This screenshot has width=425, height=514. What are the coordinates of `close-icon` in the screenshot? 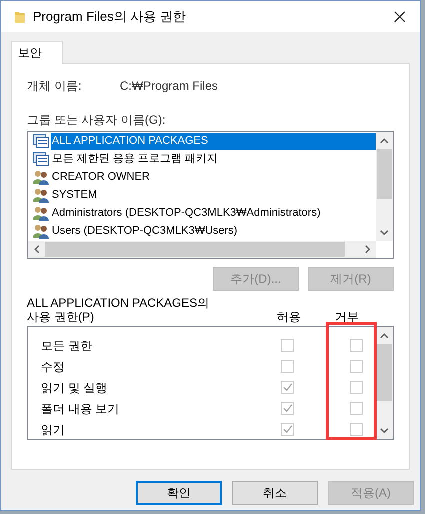 It's located at (400, 16).